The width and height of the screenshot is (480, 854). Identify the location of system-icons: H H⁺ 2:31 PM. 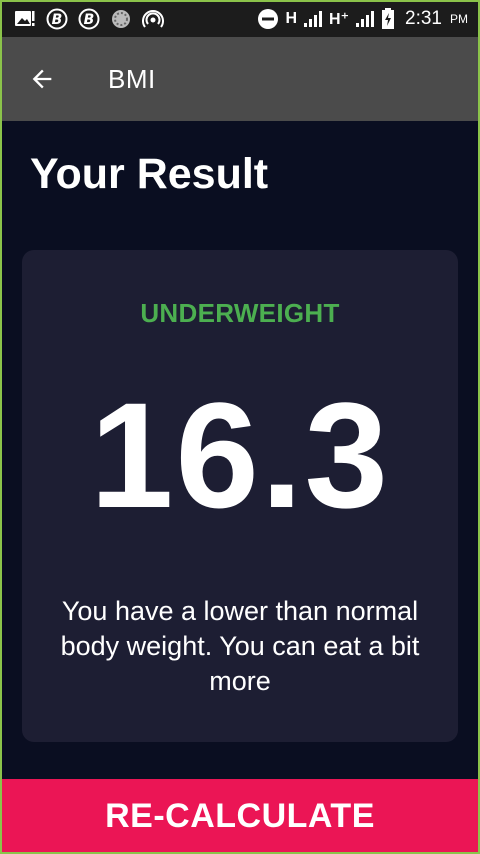
(368, 18).